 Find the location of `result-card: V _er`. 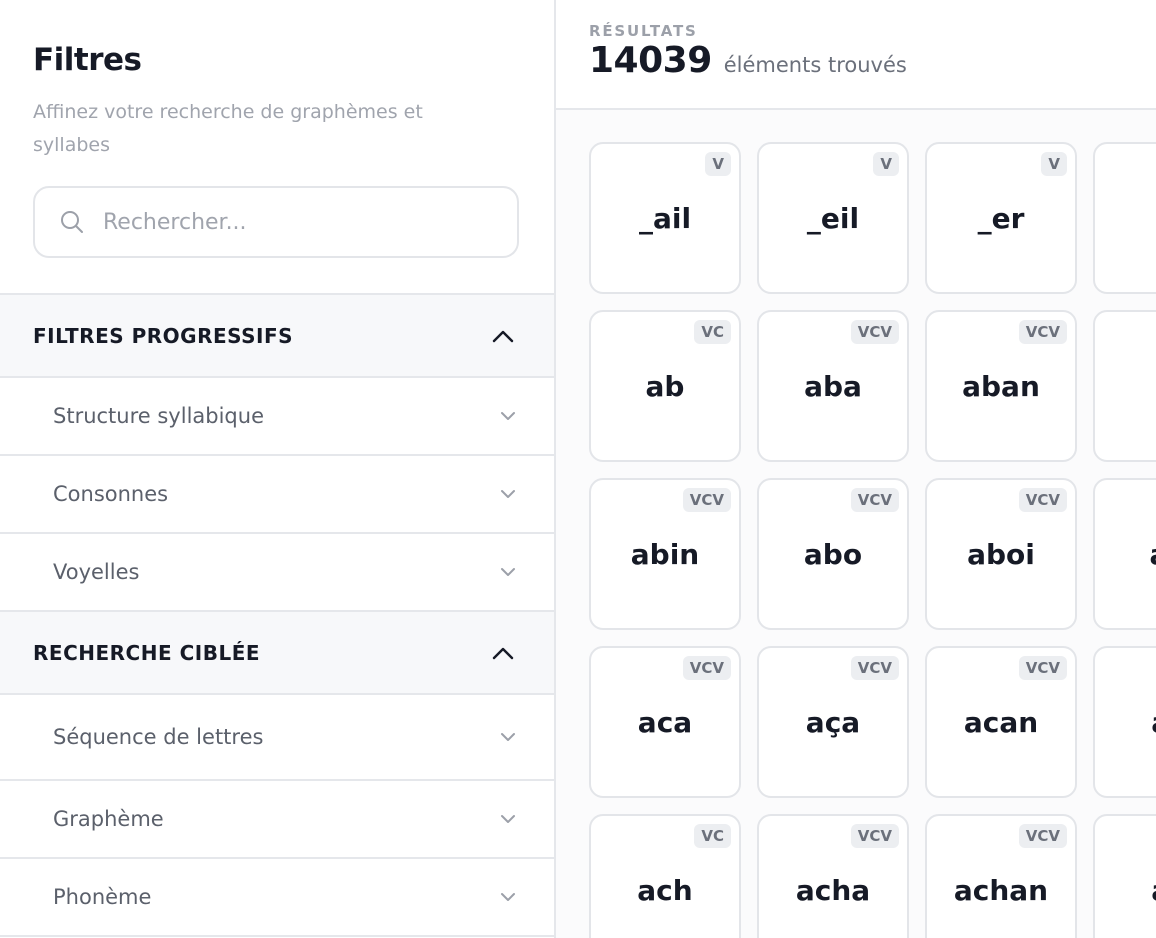

result-card: V _er is located at coordinates (1001, 218).